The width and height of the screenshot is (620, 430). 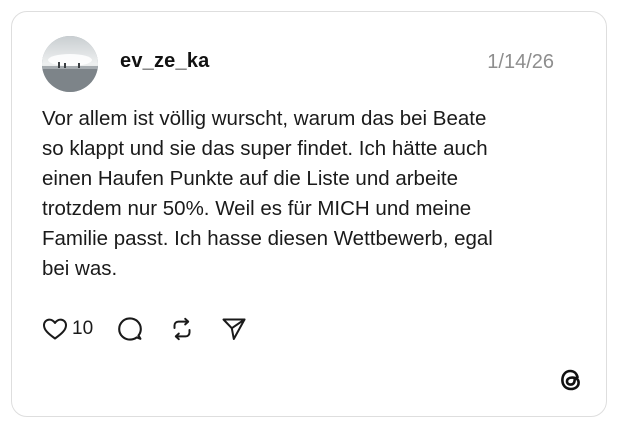 I want to click on heart-icon, so click(x=55, y=329).